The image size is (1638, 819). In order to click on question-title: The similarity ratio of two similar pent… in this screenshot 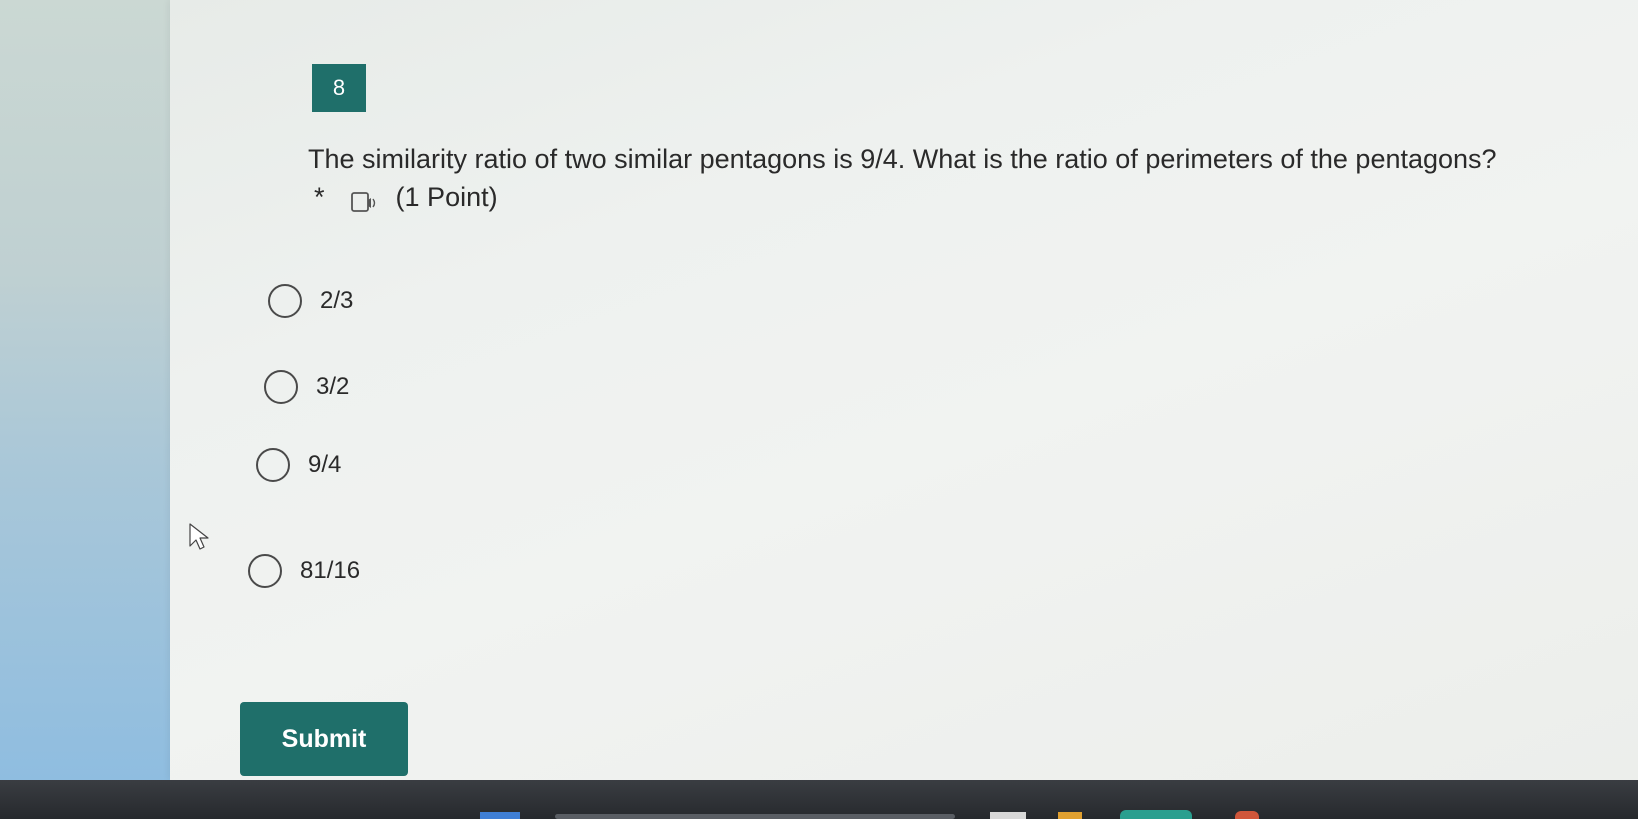, I will do `click(908, 178)`.